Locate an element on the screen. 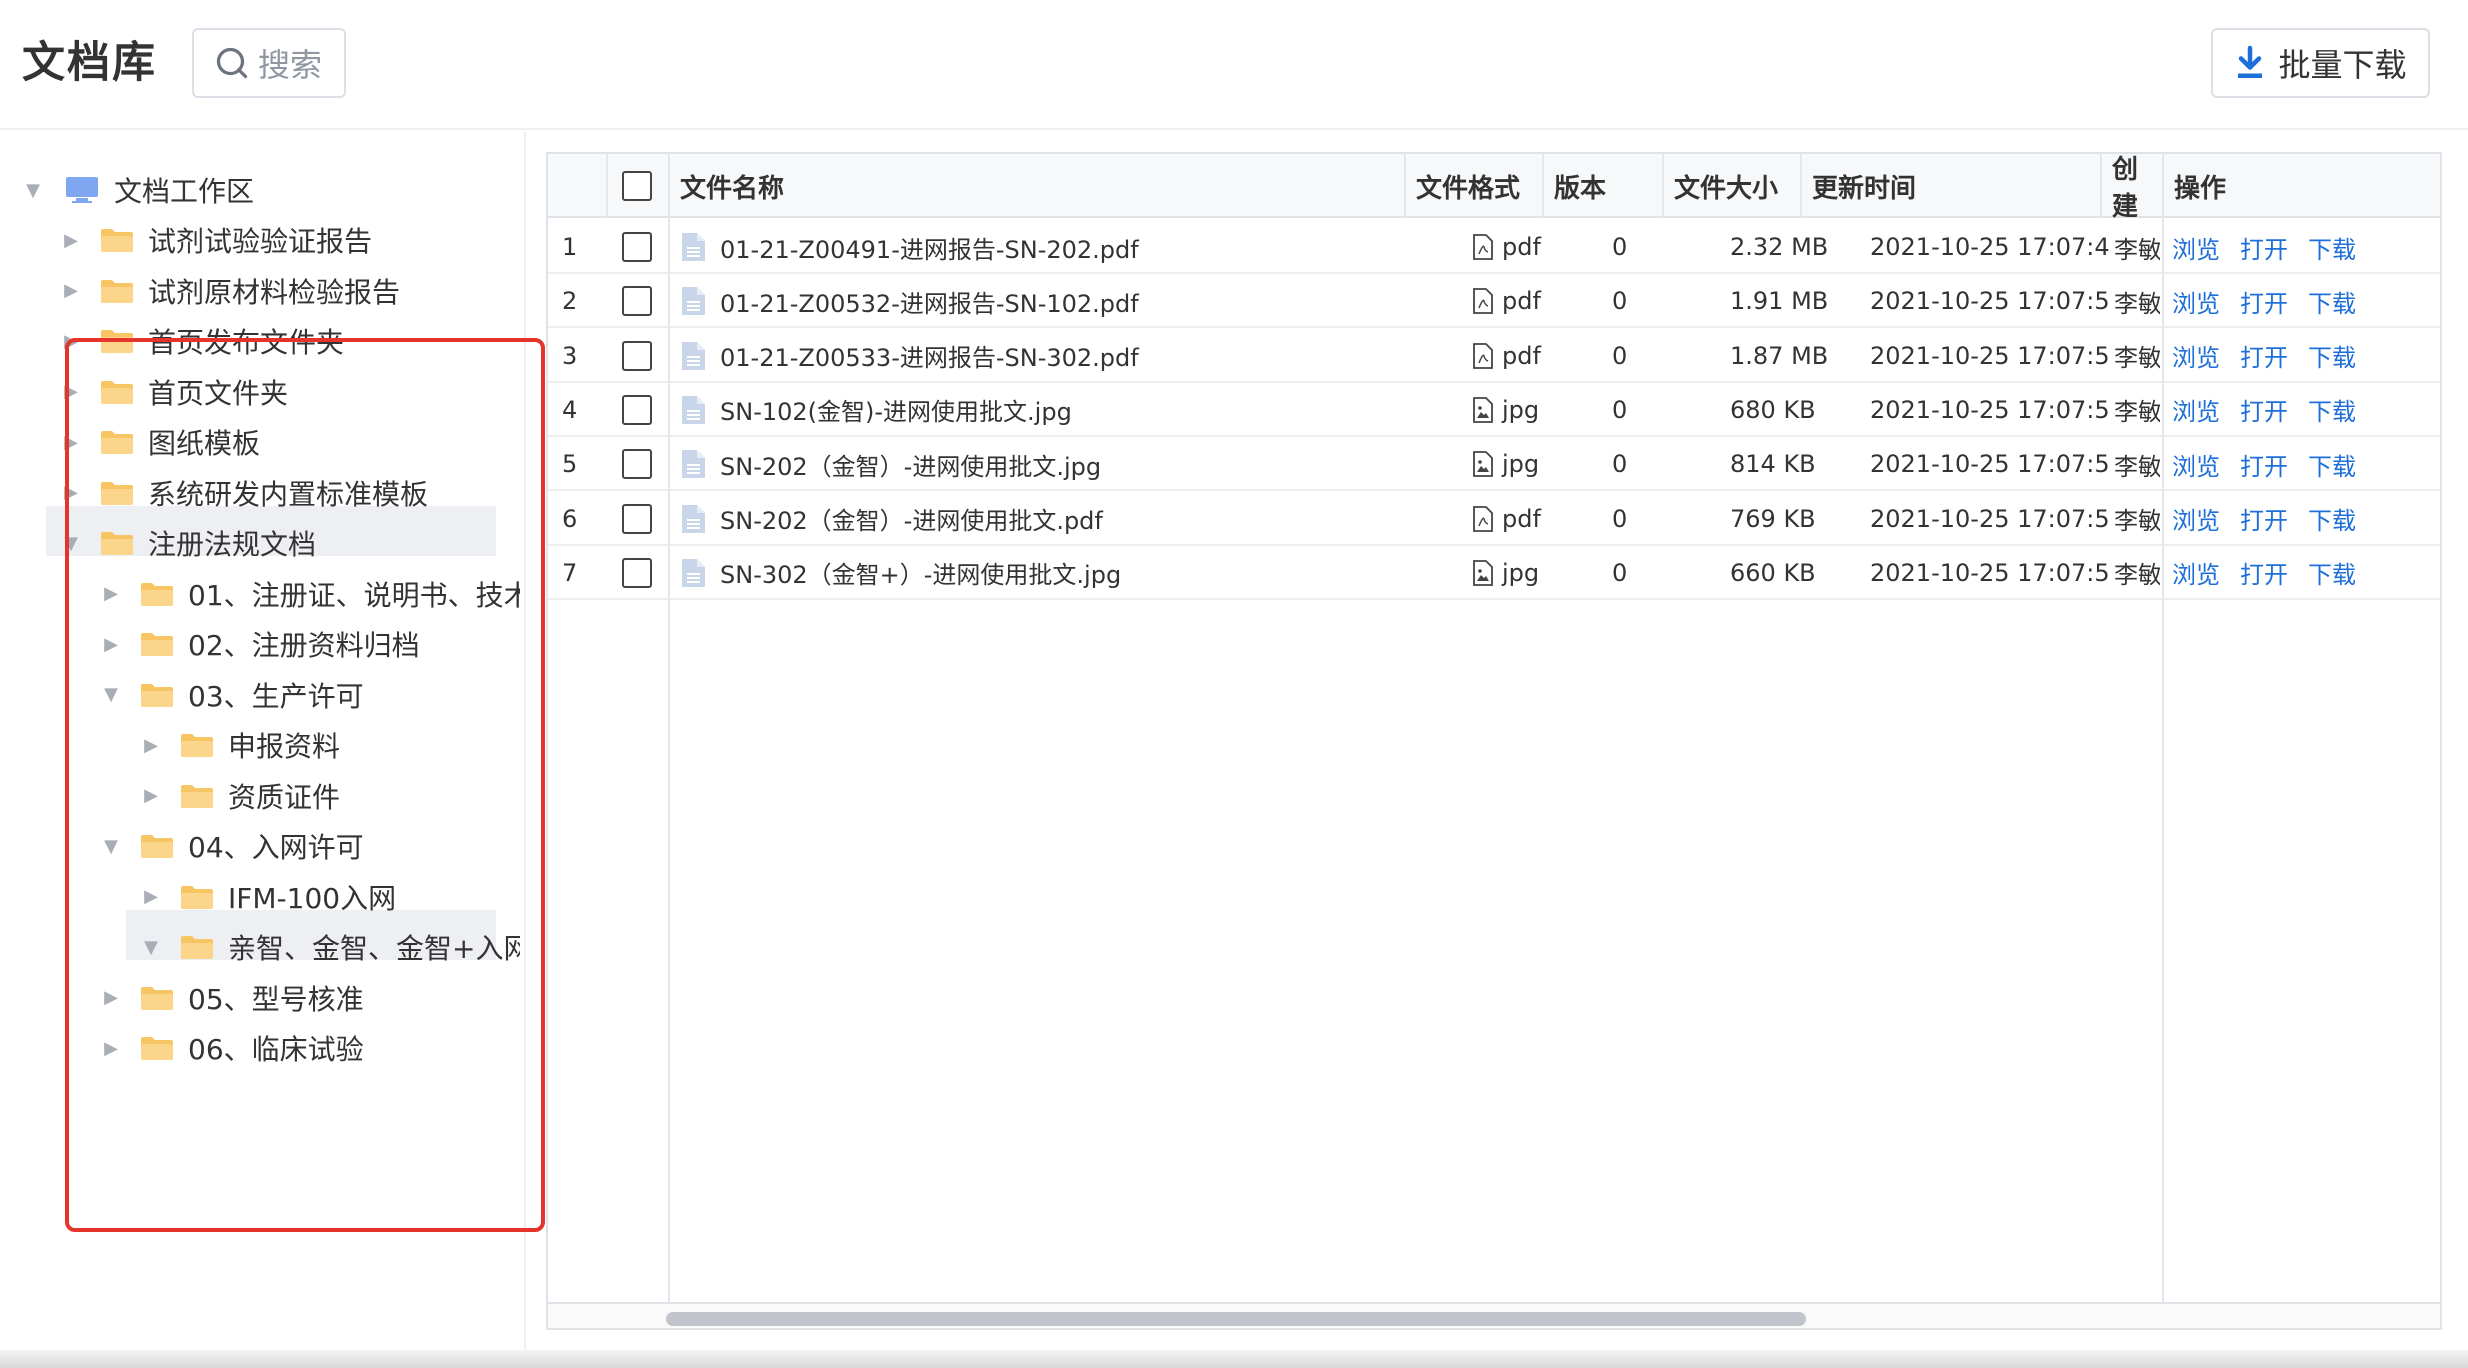  tree-item-label: 02、注册资料归档 is located at coordinates (304, 645).